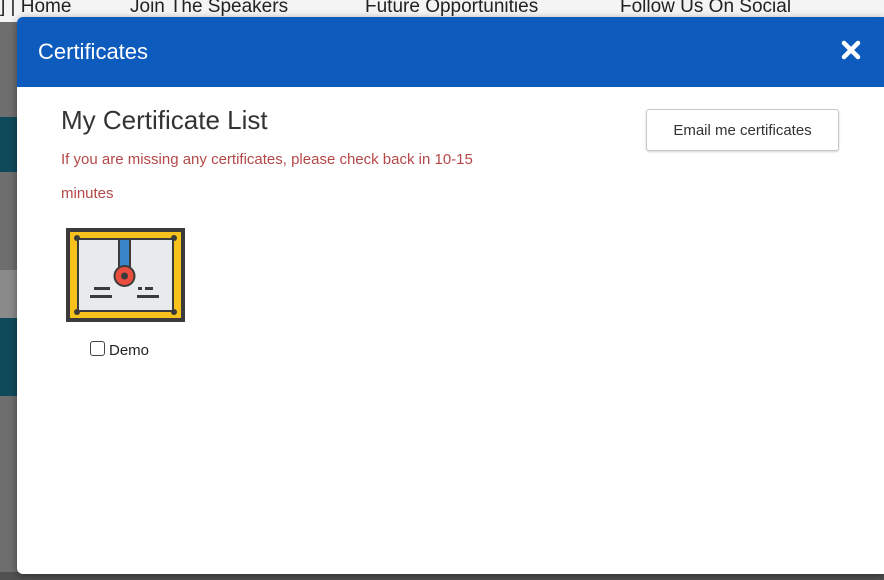 This screenshot has height=580, width=884. I want to click on certificate-name: Demo, so click(129, 350).